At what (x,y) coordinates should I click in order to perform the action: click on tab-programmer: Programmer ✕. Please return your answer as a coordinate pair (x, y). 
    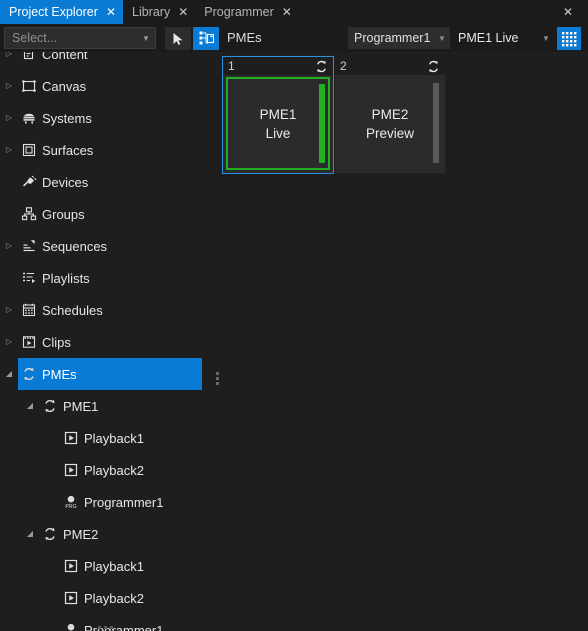
    Looking at the image, I should click on (247, 12).